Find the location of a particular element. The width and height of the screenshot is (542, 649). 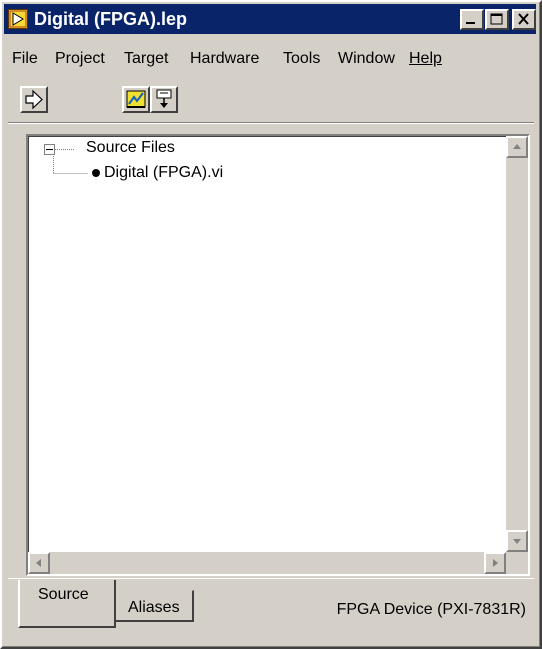

device-status: FPGA Device (PXI-7831R) is located at coordinates (431, 609).